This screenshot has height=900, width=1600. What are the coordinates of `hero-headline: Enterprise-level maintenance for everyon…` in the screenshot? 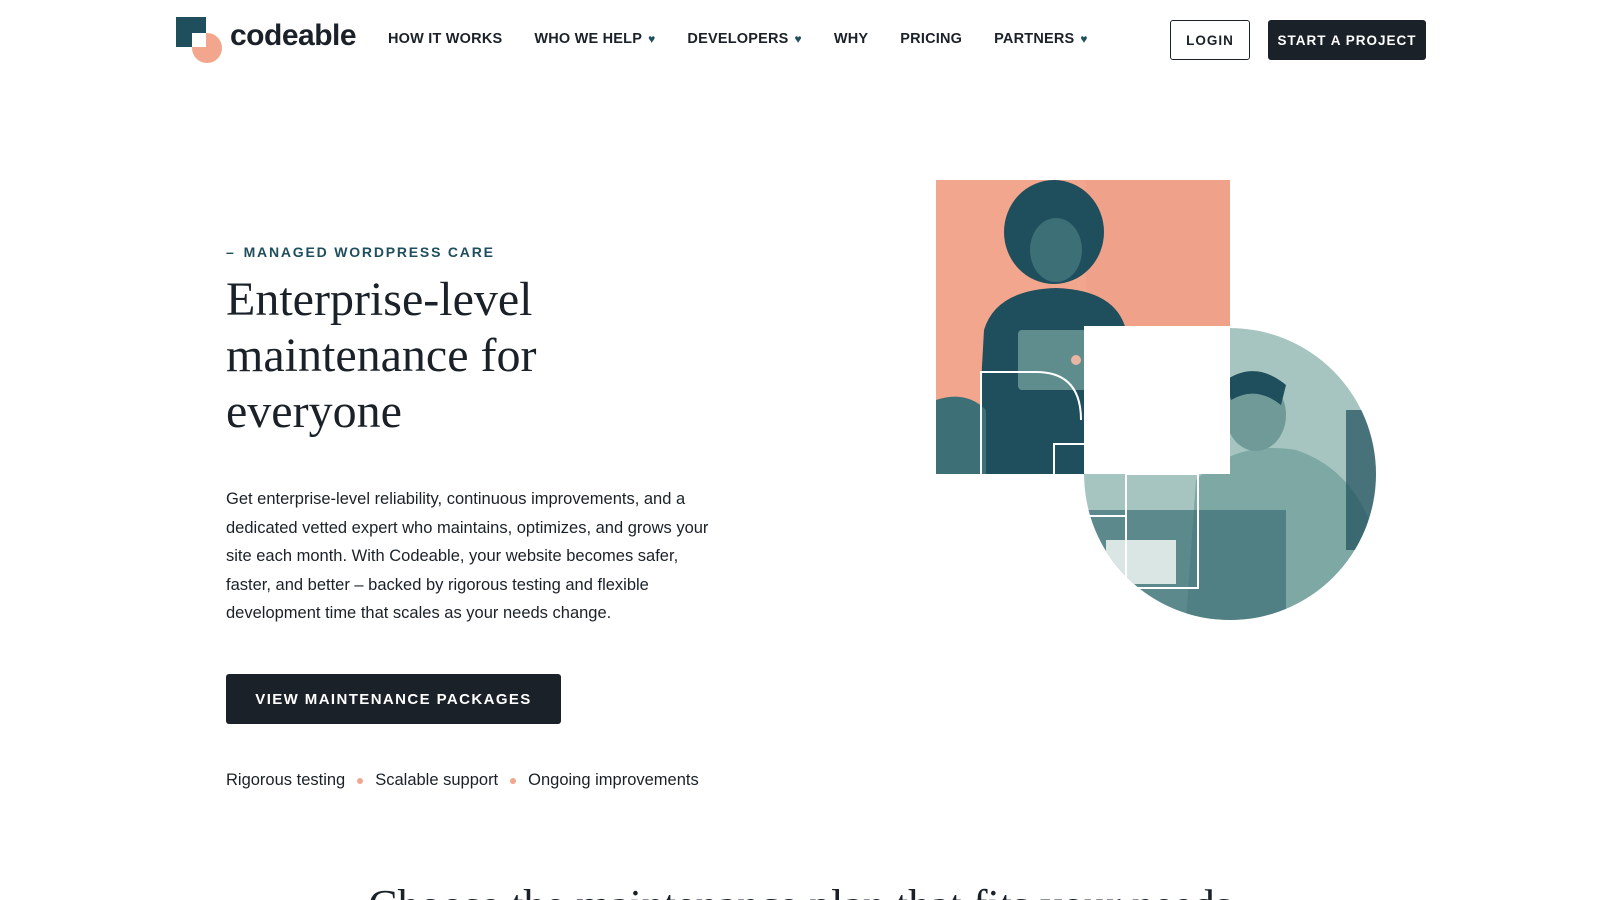 It's located at (381, 355).